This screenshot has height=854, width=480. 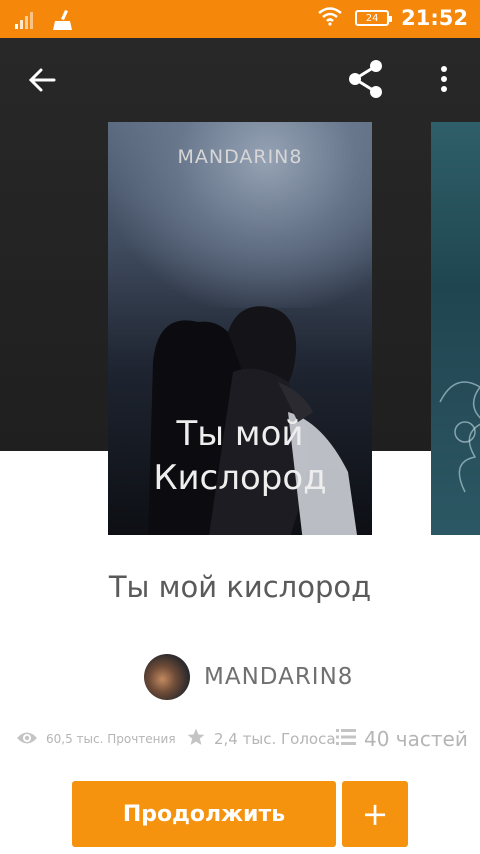 I want to click on author-row: MANDARIN8, so click(x=248, y=677).